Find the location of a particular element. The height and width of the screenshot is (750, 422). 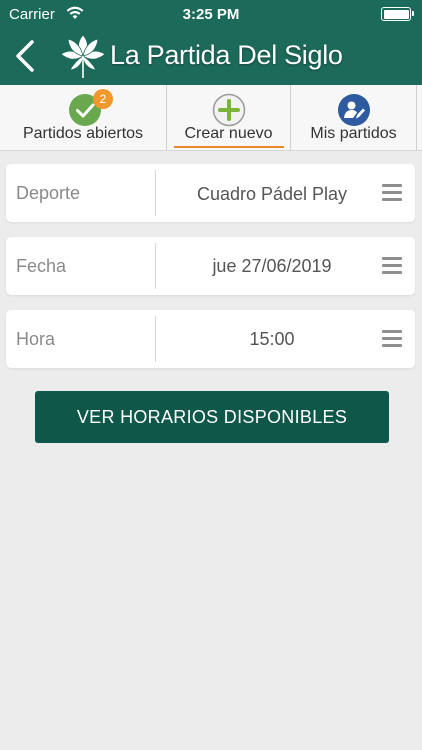

user-edit-icon is located at coordinates (354, 110).